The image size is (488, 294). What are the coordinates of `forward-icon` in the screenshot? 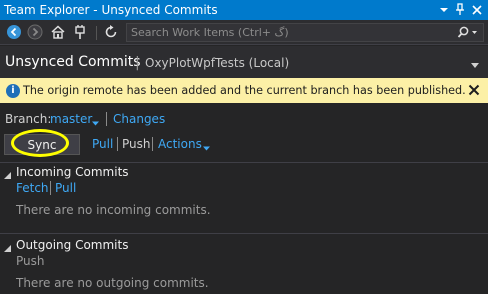 It's located at (35, 32).